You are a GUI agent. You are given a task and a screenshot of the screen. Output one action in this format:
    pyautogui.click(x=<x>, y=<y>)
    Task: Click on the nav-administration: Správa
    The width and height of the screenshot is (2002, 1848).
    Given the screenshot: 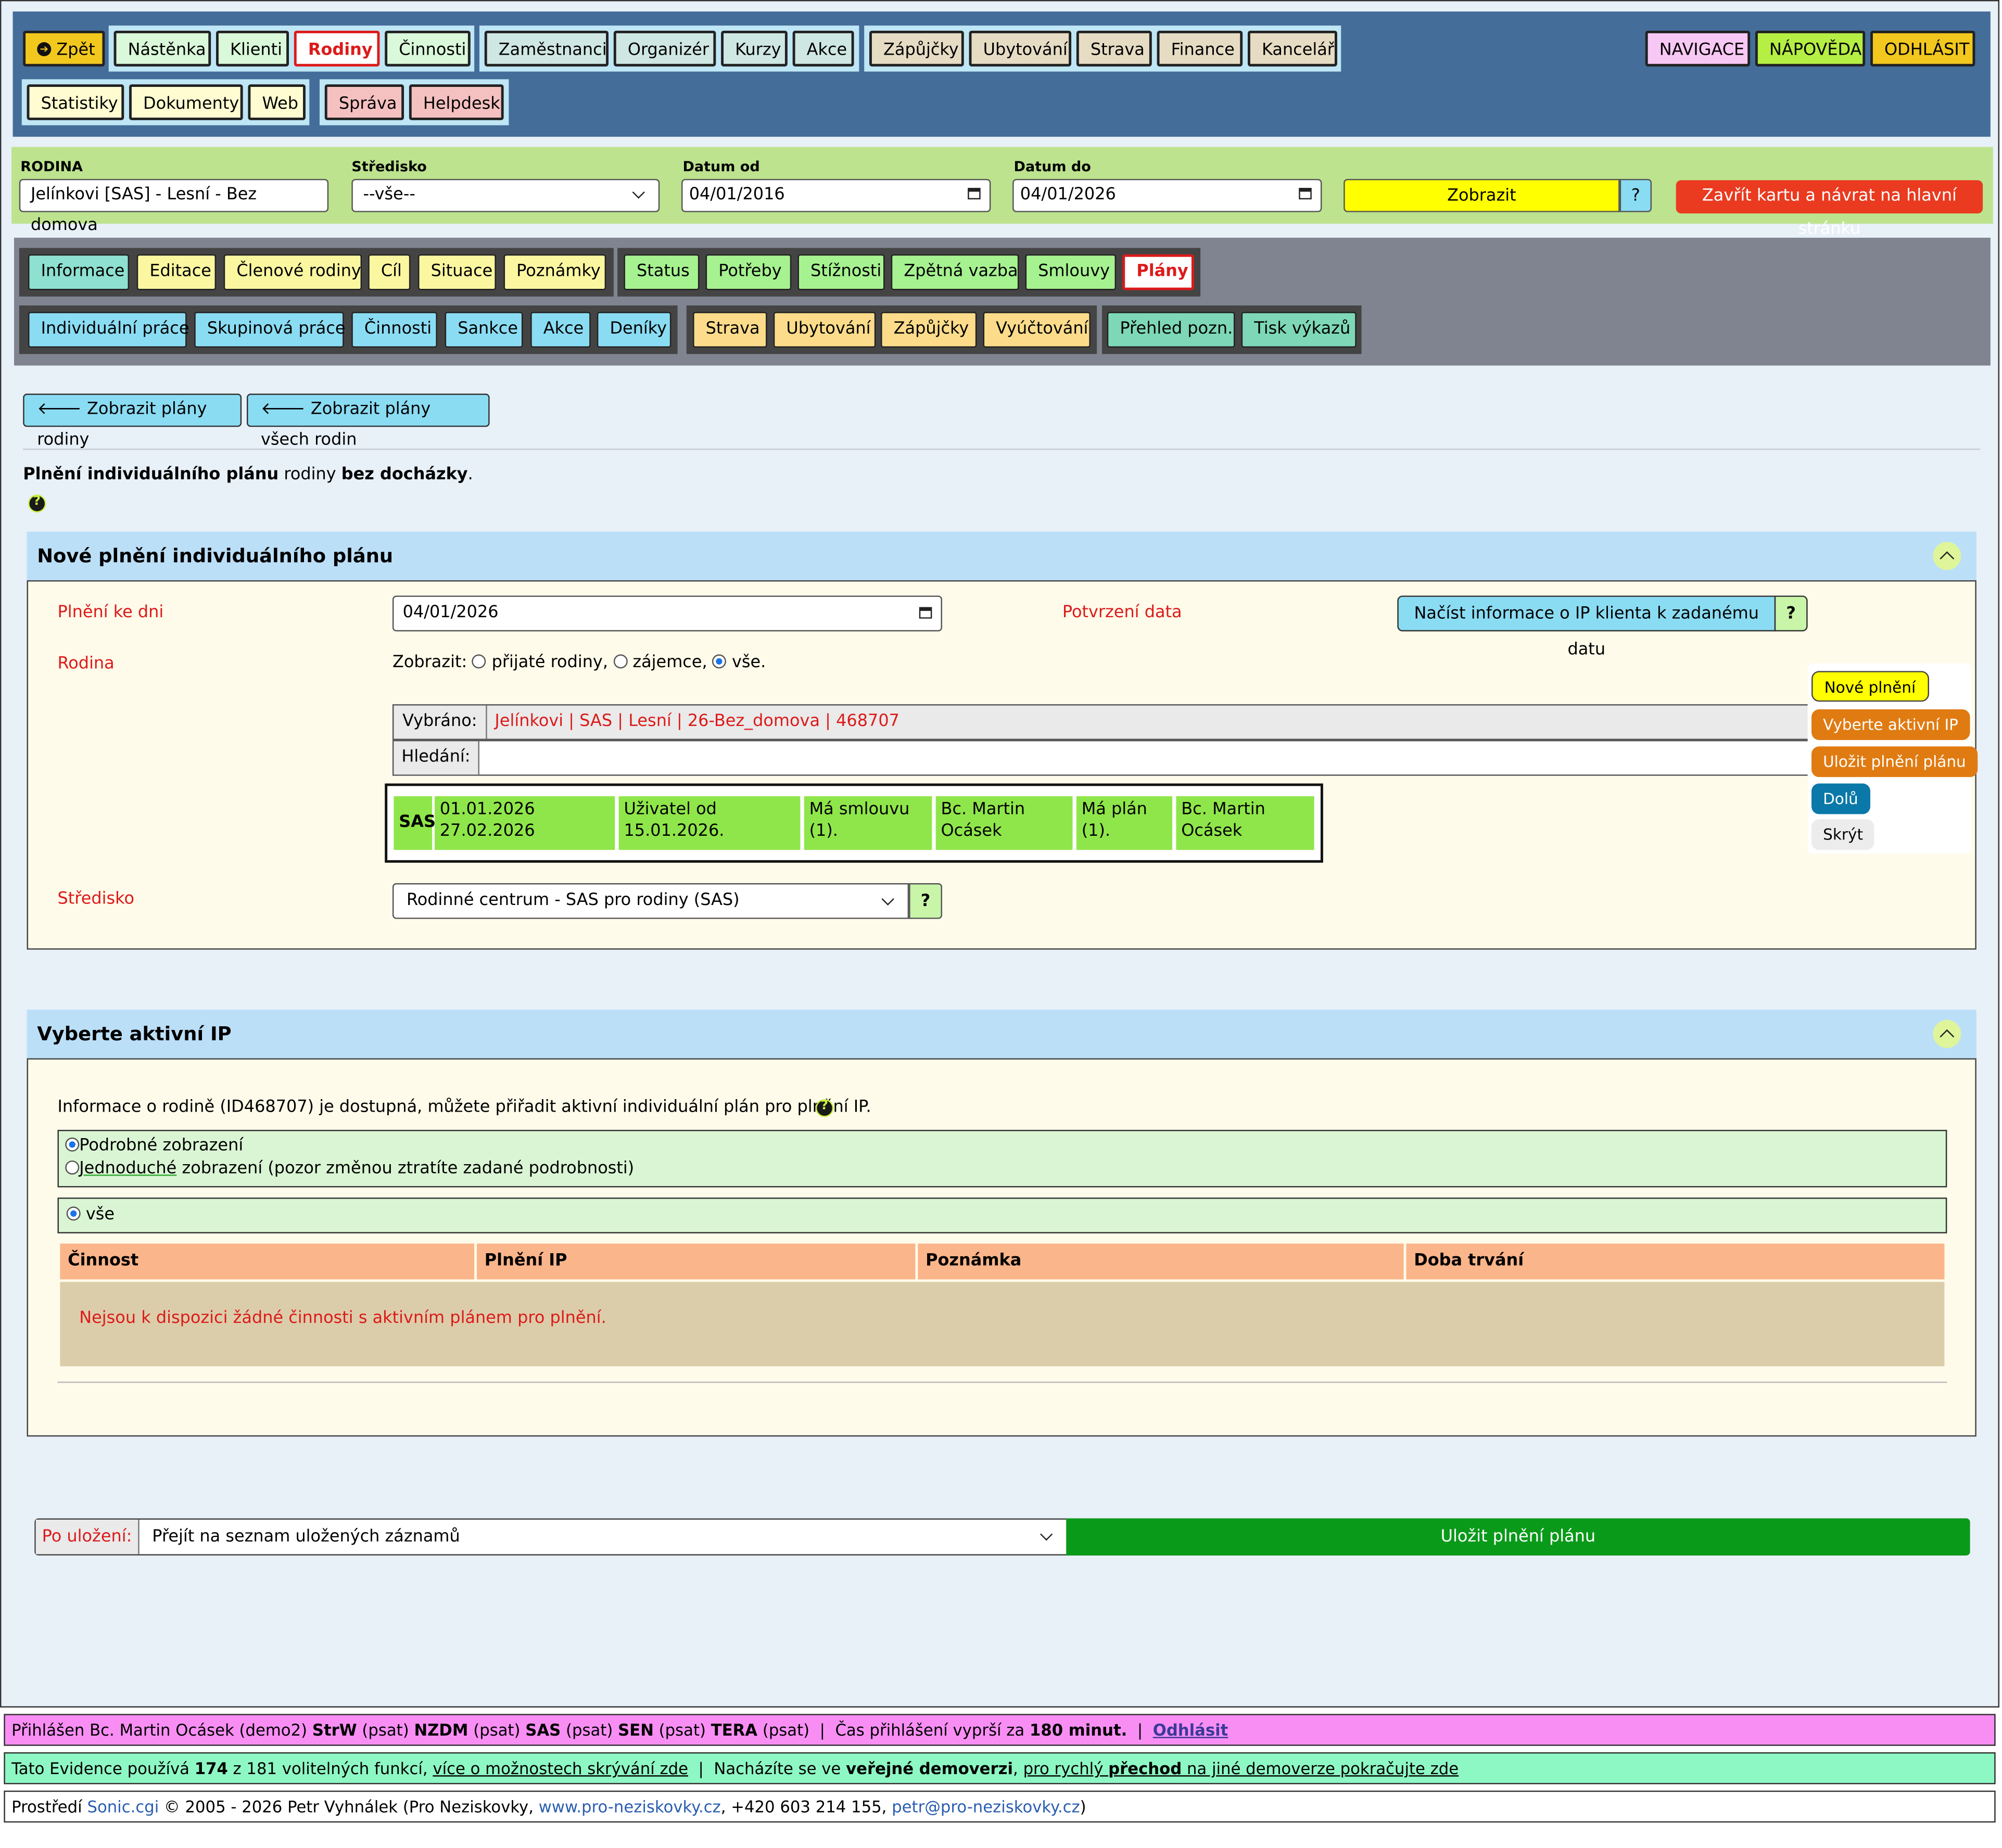 What is the action you would take?
    pyautogui.click(x=364, y=102)
    